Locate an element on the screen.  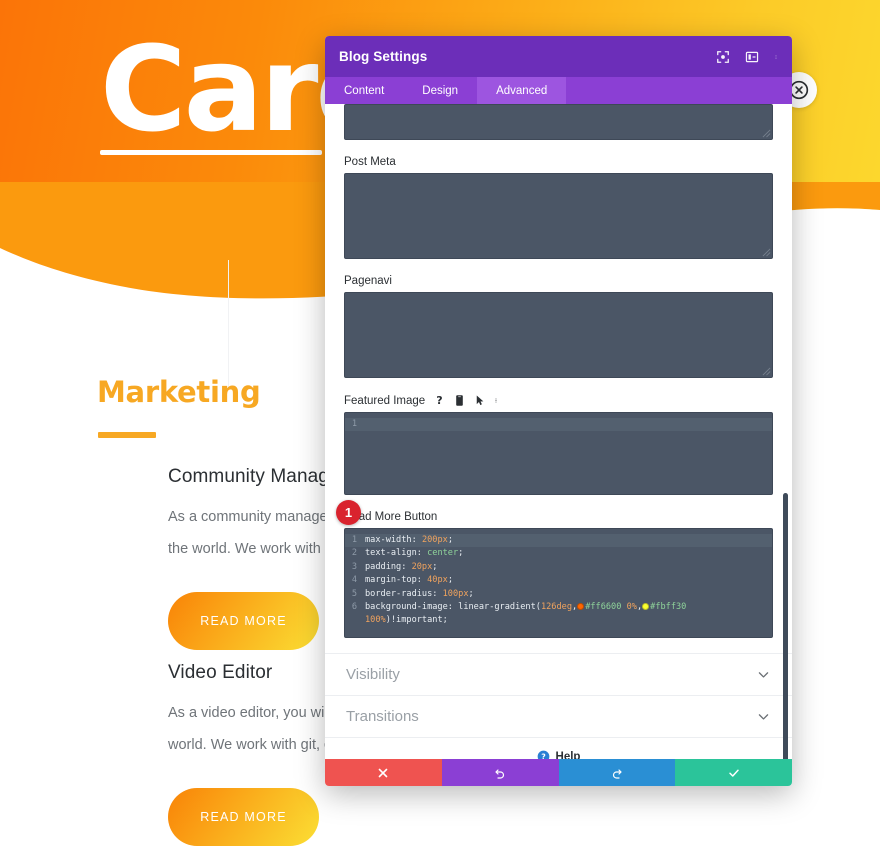
close-icon is located at coordinates (383, 772).